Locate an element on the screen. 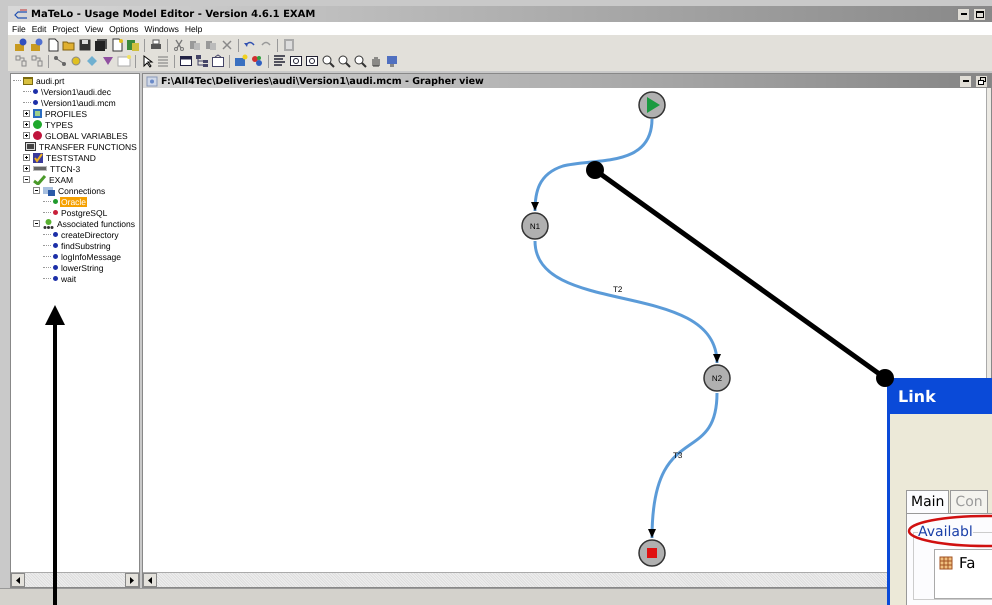  tree-item: TYPES is located at coordinates (59, 125).